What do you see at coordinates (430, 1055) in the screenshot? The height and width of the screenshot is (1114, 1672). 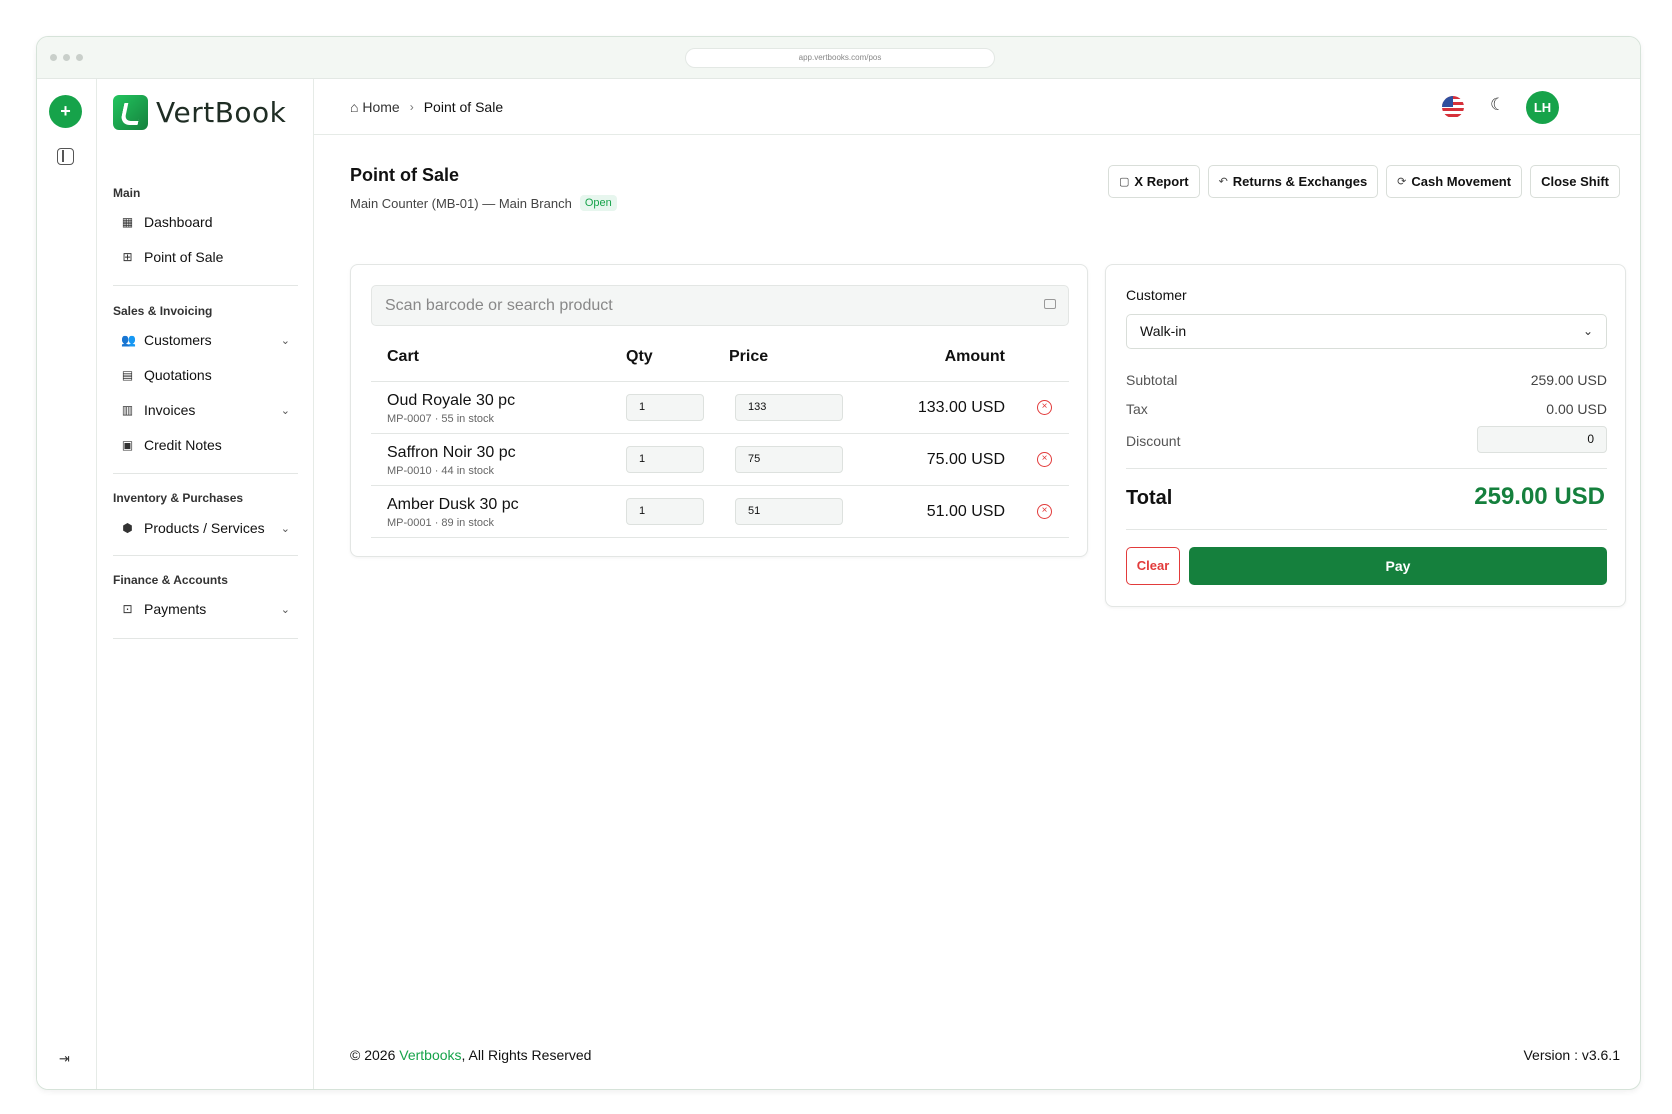 I see `brand-link: Vertbooks` at bounding box center [430, 1055].